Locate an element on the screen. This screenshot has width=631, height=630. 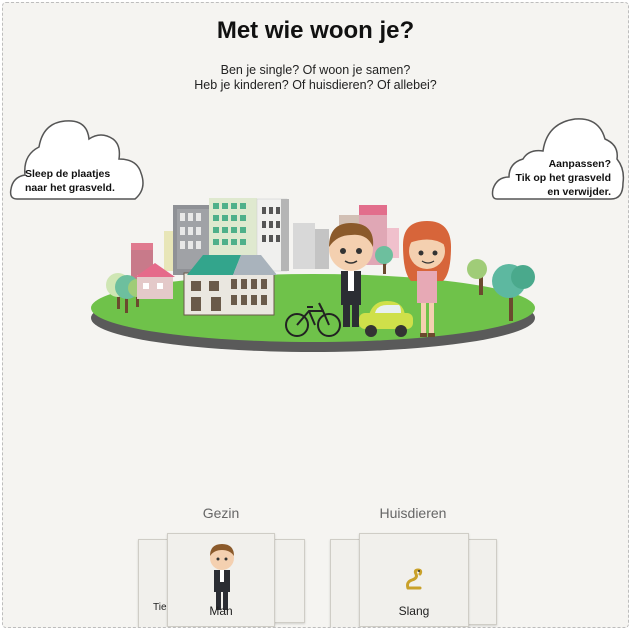
main-house is located at coordinates (230, 285).